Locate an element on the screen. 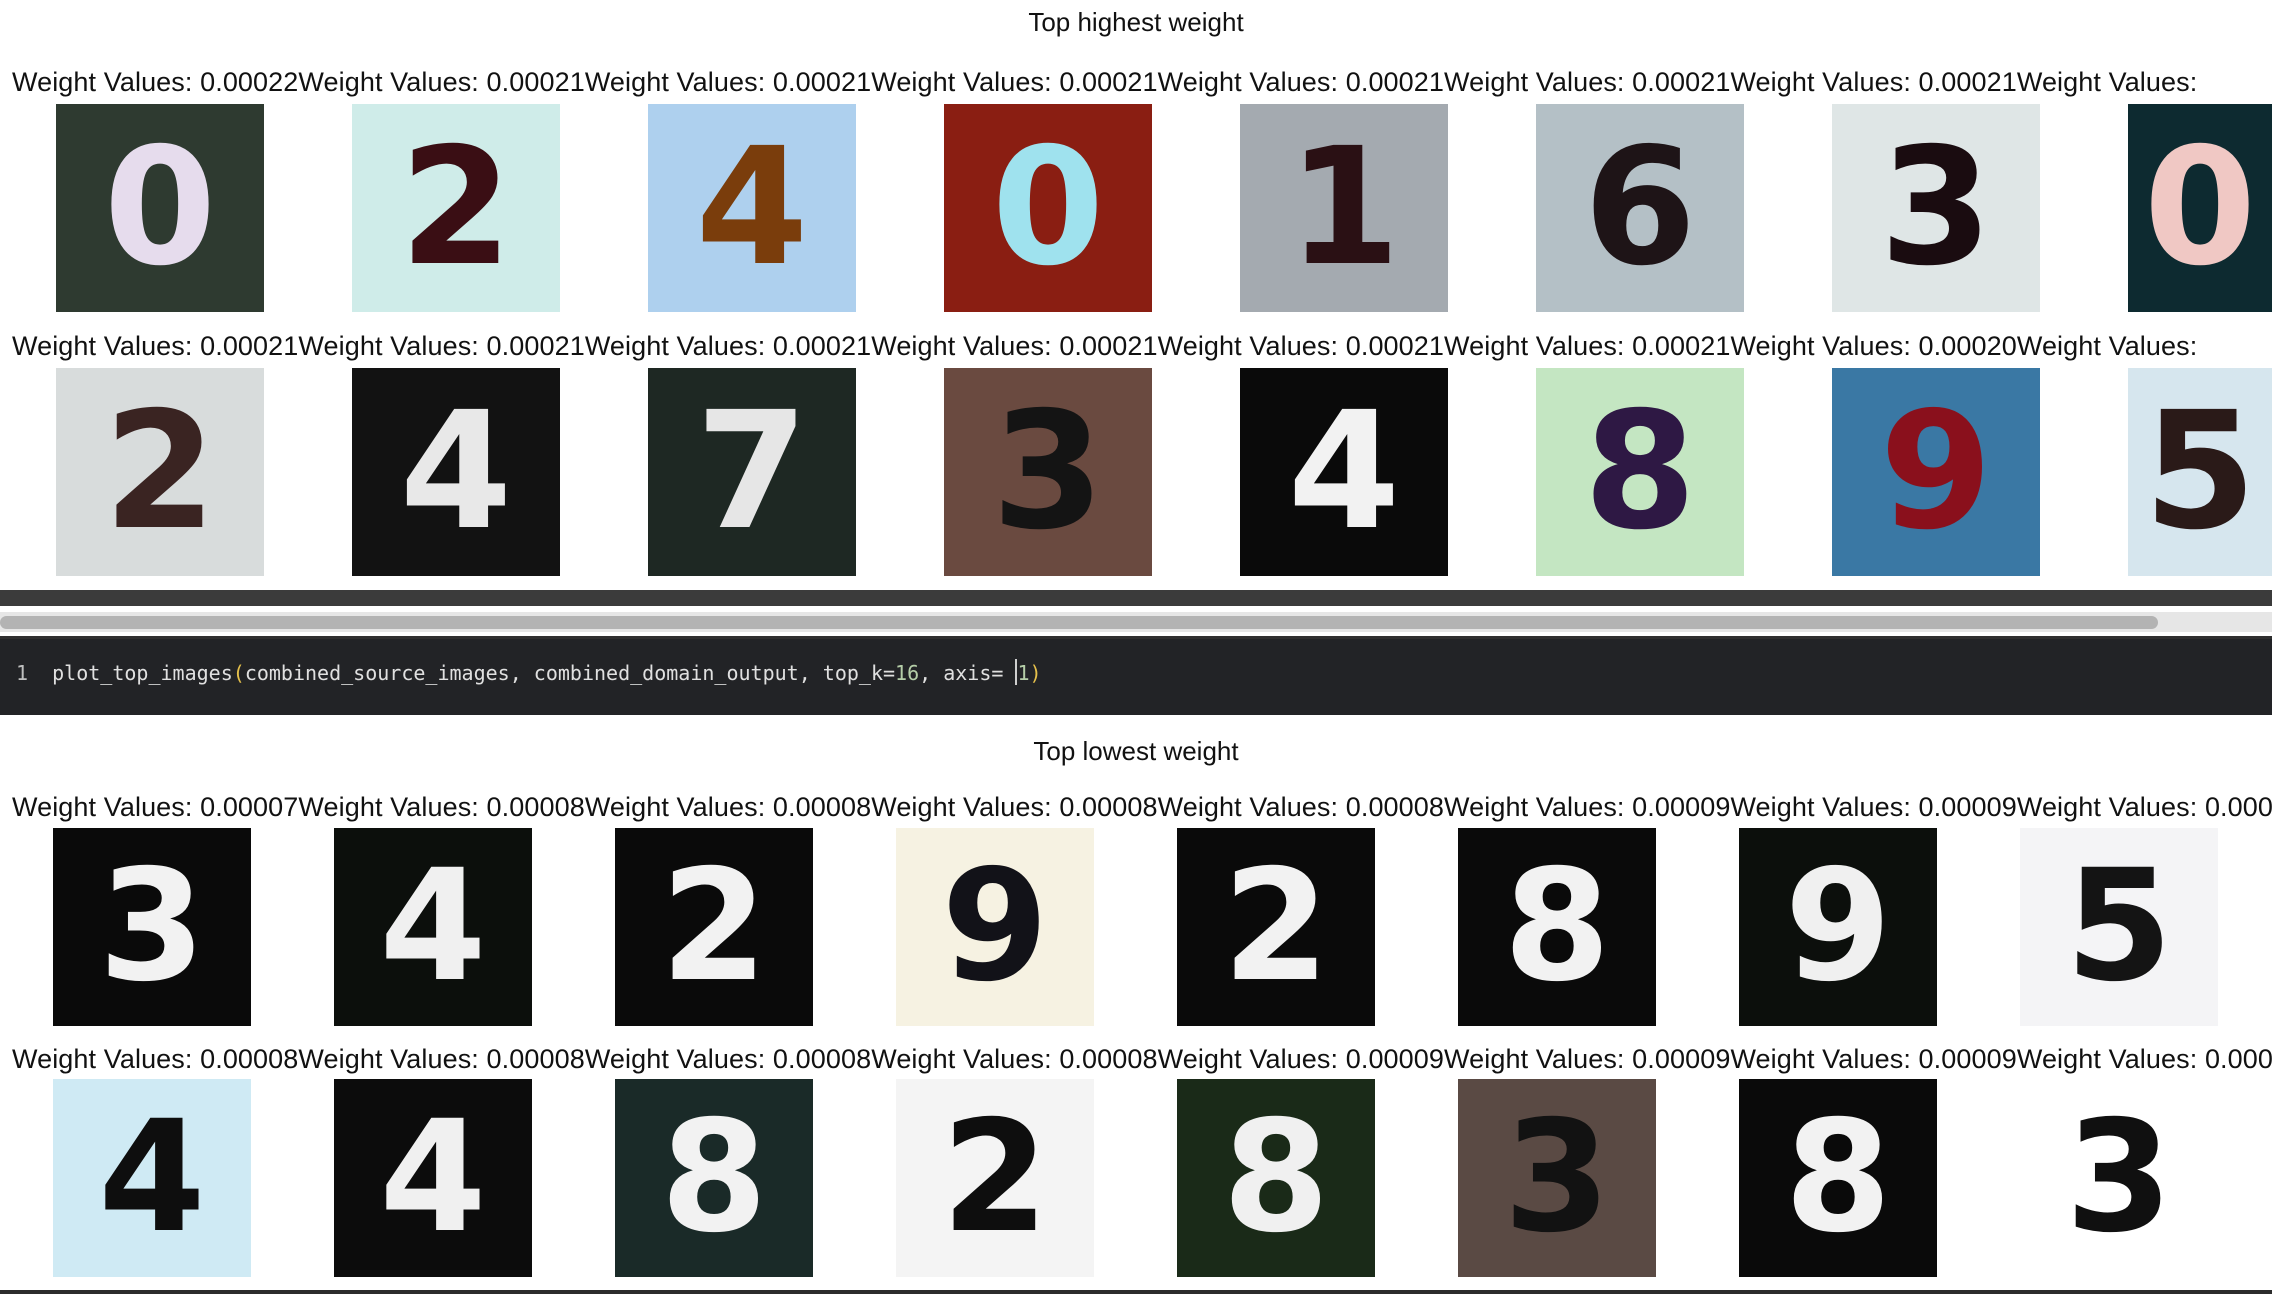 This screenshot has width=2272, height=1294. axis-value: 1 is located at coordinates (1023, 673).